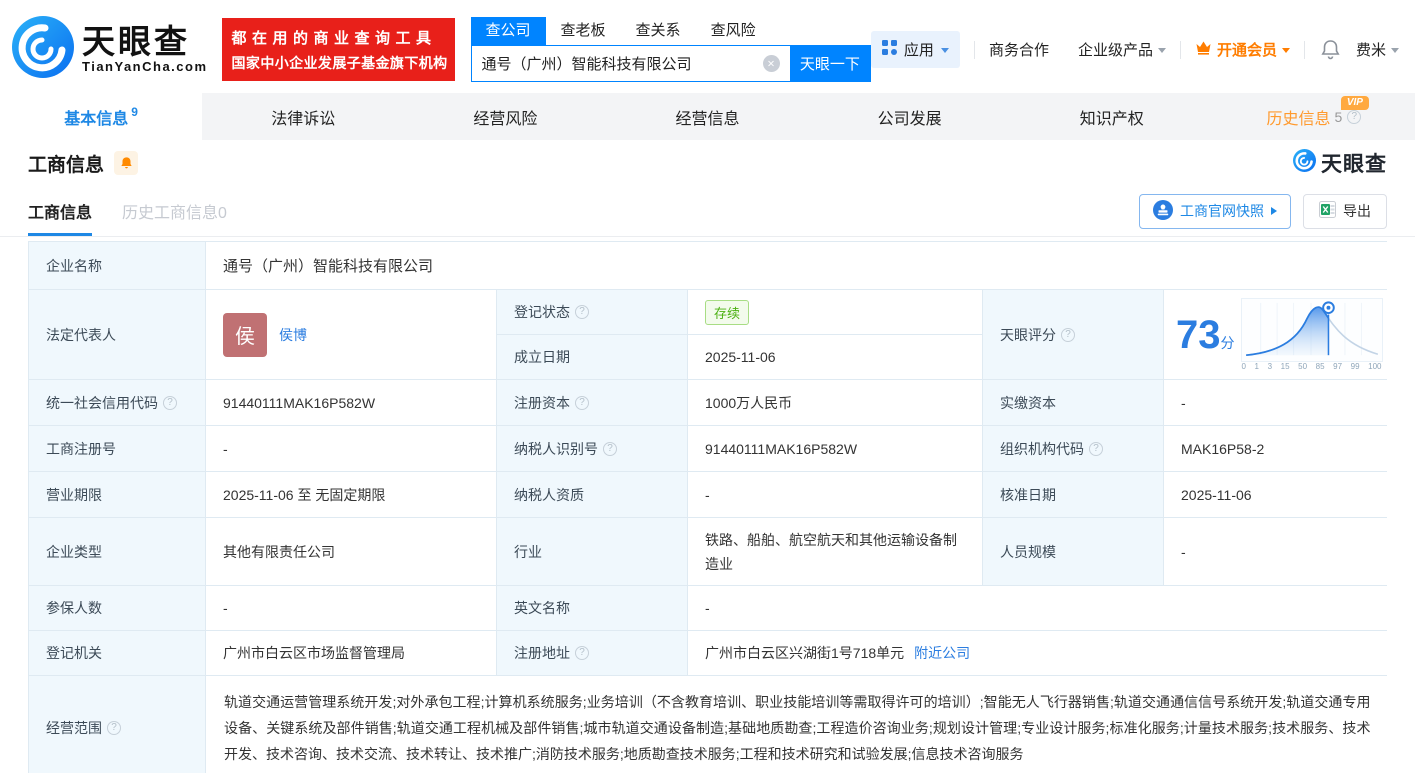 The image size is (1415, 773). I want to click on watermark-logo-text: 天眼查, so click(1354, 164).